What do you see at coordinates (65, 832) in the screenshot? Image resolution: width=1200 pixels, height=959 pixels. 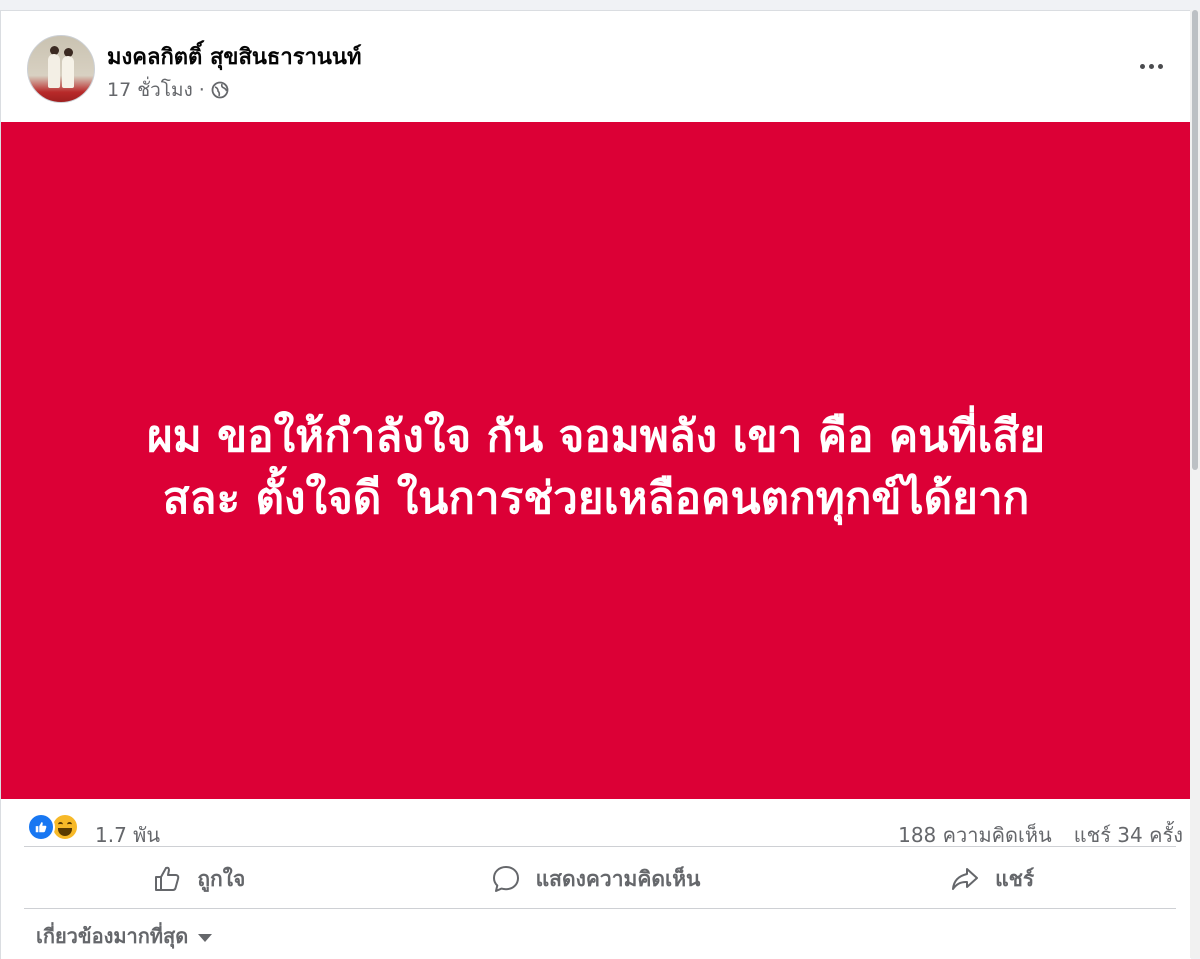 I see `haha-mouth` at bounding box center [65, 832].